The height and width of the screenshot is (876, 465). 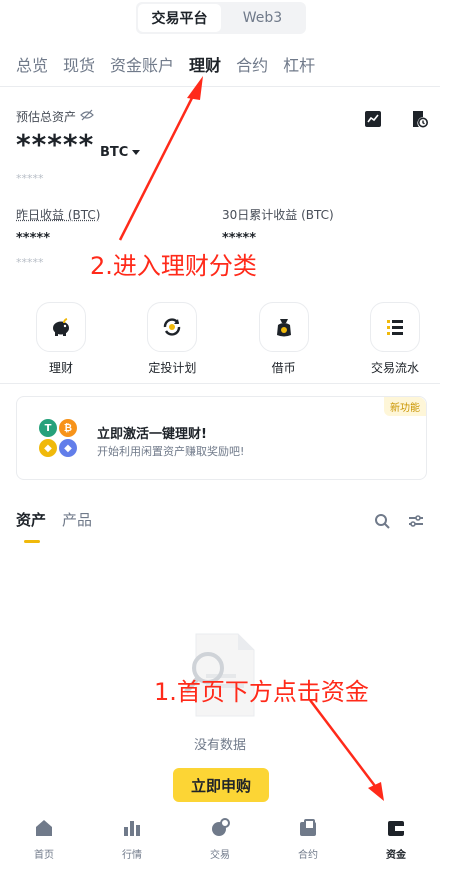 What do you see at coordinates (55, 144) in the screenshot?
I see `total-balance: *****` at bounding box center [55, 144].